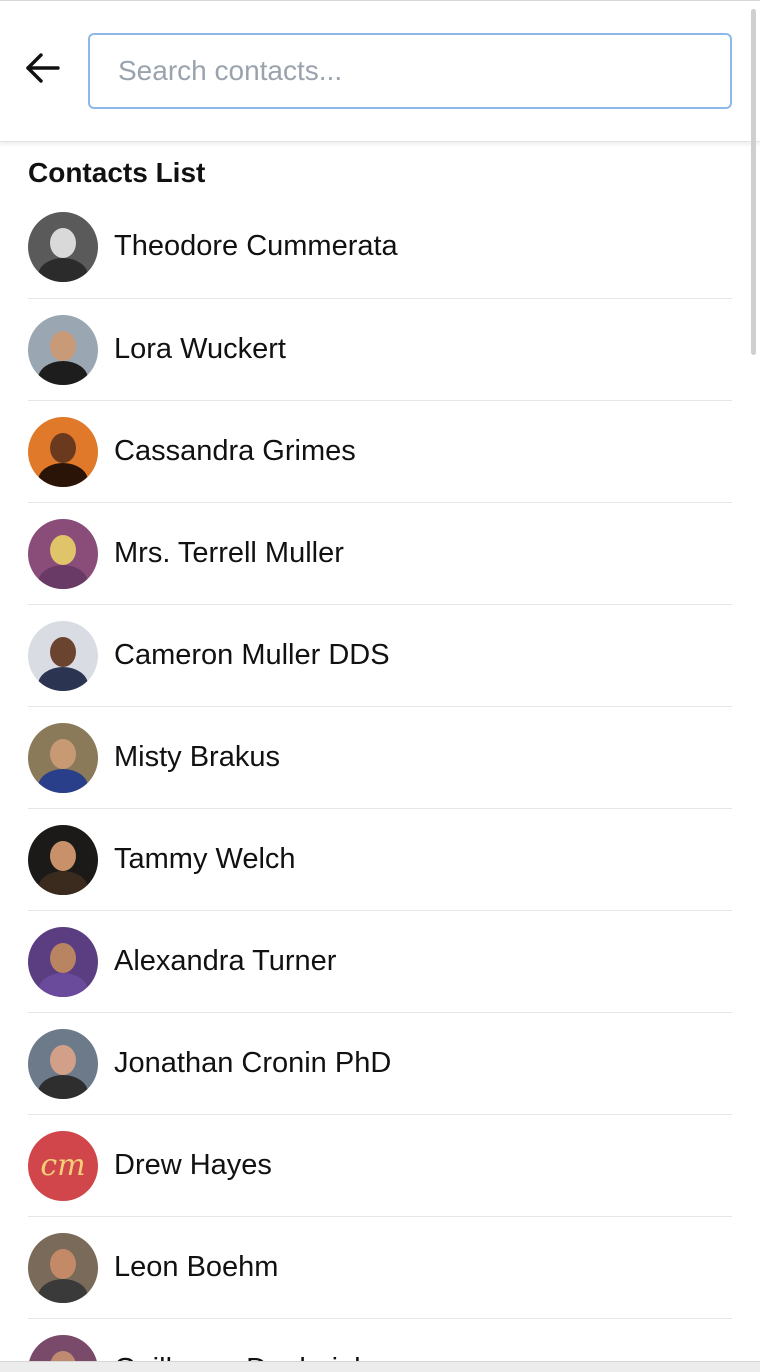  I want to click on contact-name: Mrs. Terrell Muller, so click(229, 553).